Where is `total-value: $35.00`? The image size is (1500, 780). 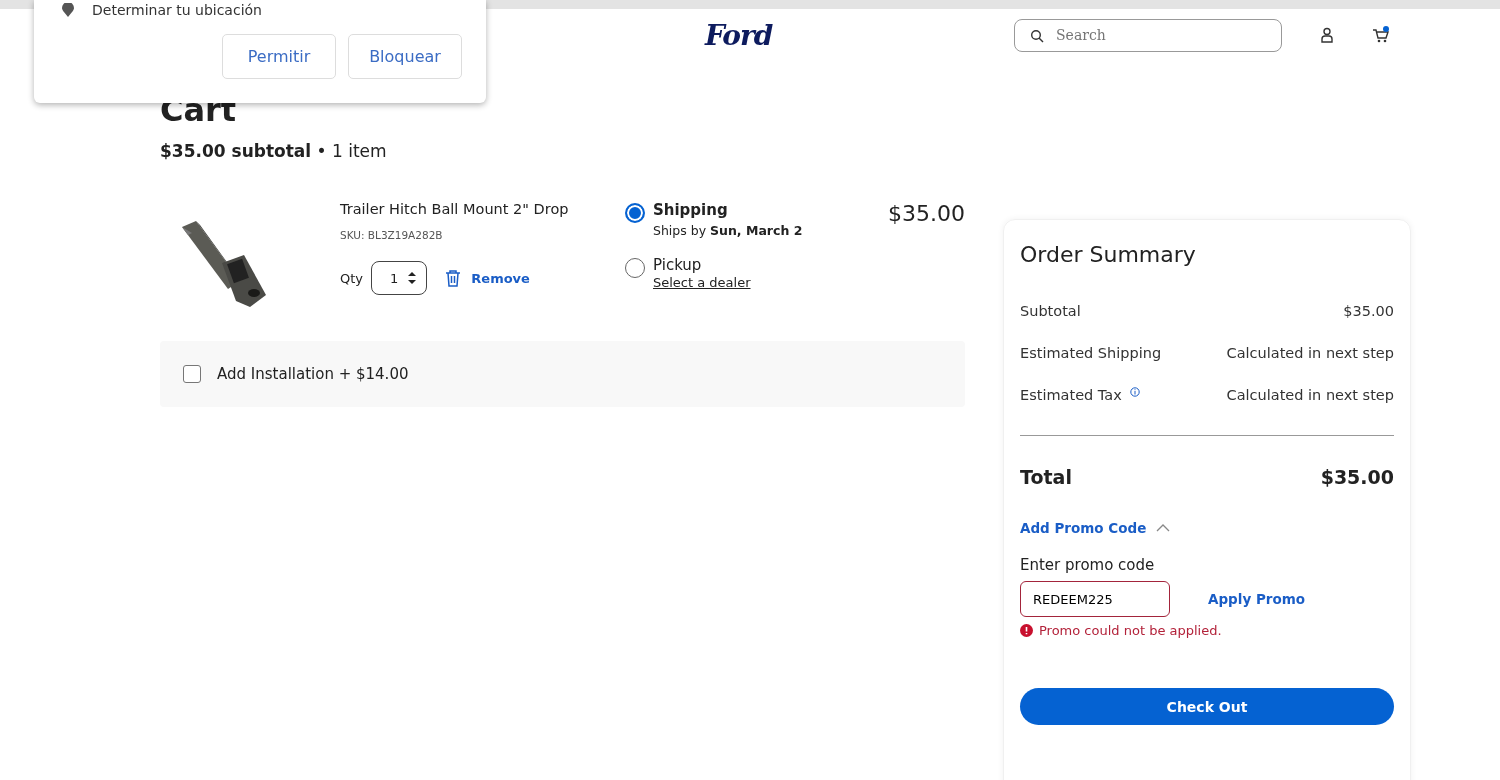 total-value: $35.00 is located at coordinates (1357, 477).